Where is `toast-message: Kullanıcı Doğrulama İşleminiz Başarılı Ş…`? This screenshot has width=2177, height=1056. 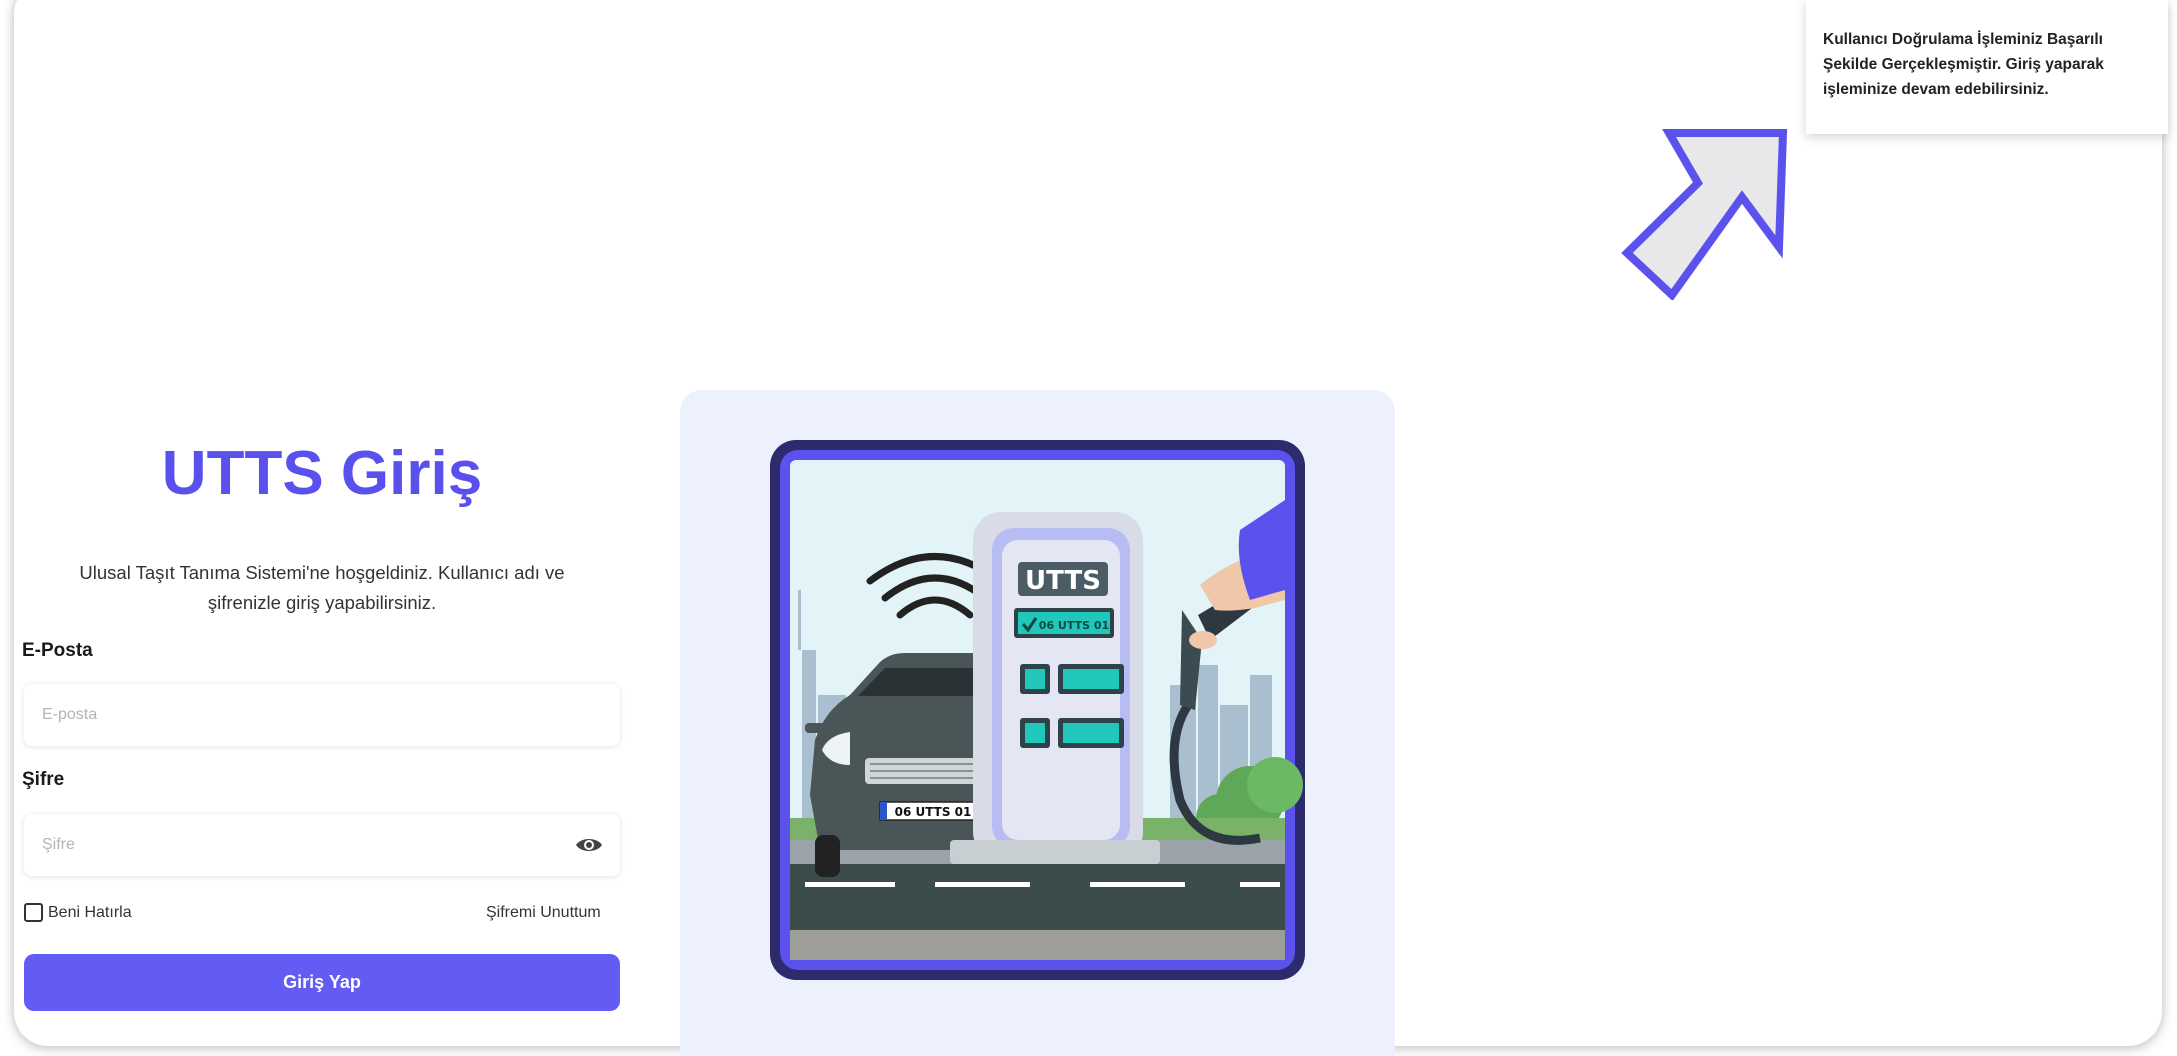
toast-message: Kullanıcı Doğrulama İşleminiz Başarılı Ş… is located at coordinates (1963, 64).